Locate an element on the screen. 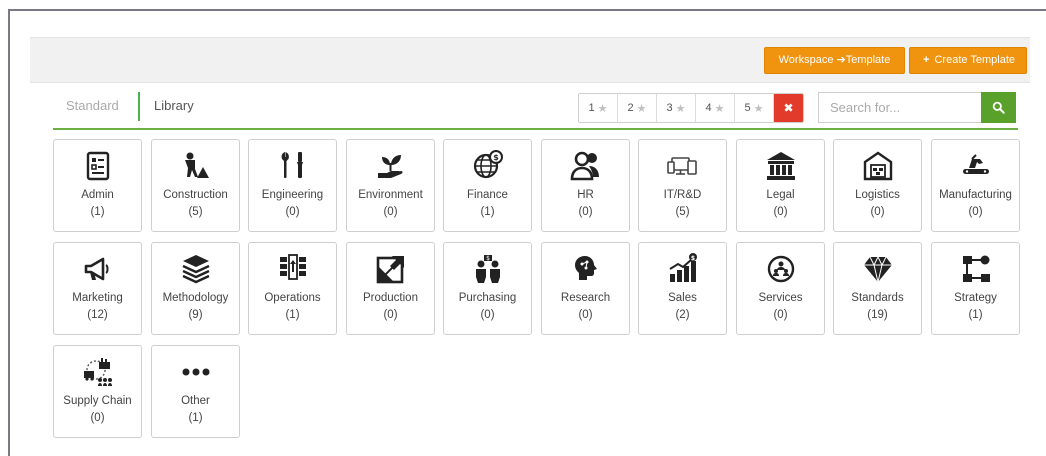  category-tile-sales: $ Sales (2) is located at coordinates (682, 288).